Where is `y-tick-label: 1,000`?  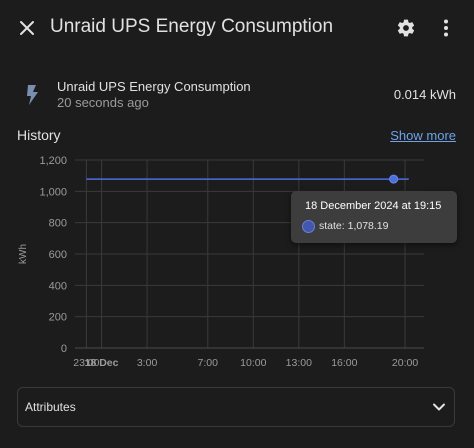
y-tick-label: 1,000 is located at coordinates (53, 192).